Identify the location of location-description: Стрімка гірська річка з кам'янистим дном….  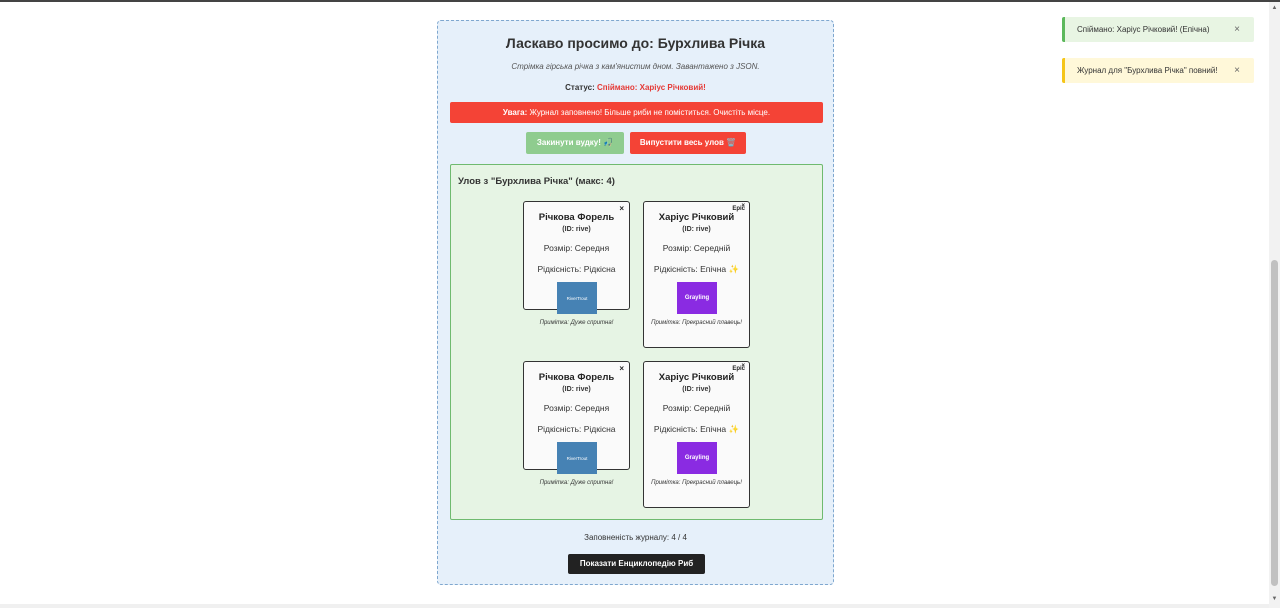
(635, 66).